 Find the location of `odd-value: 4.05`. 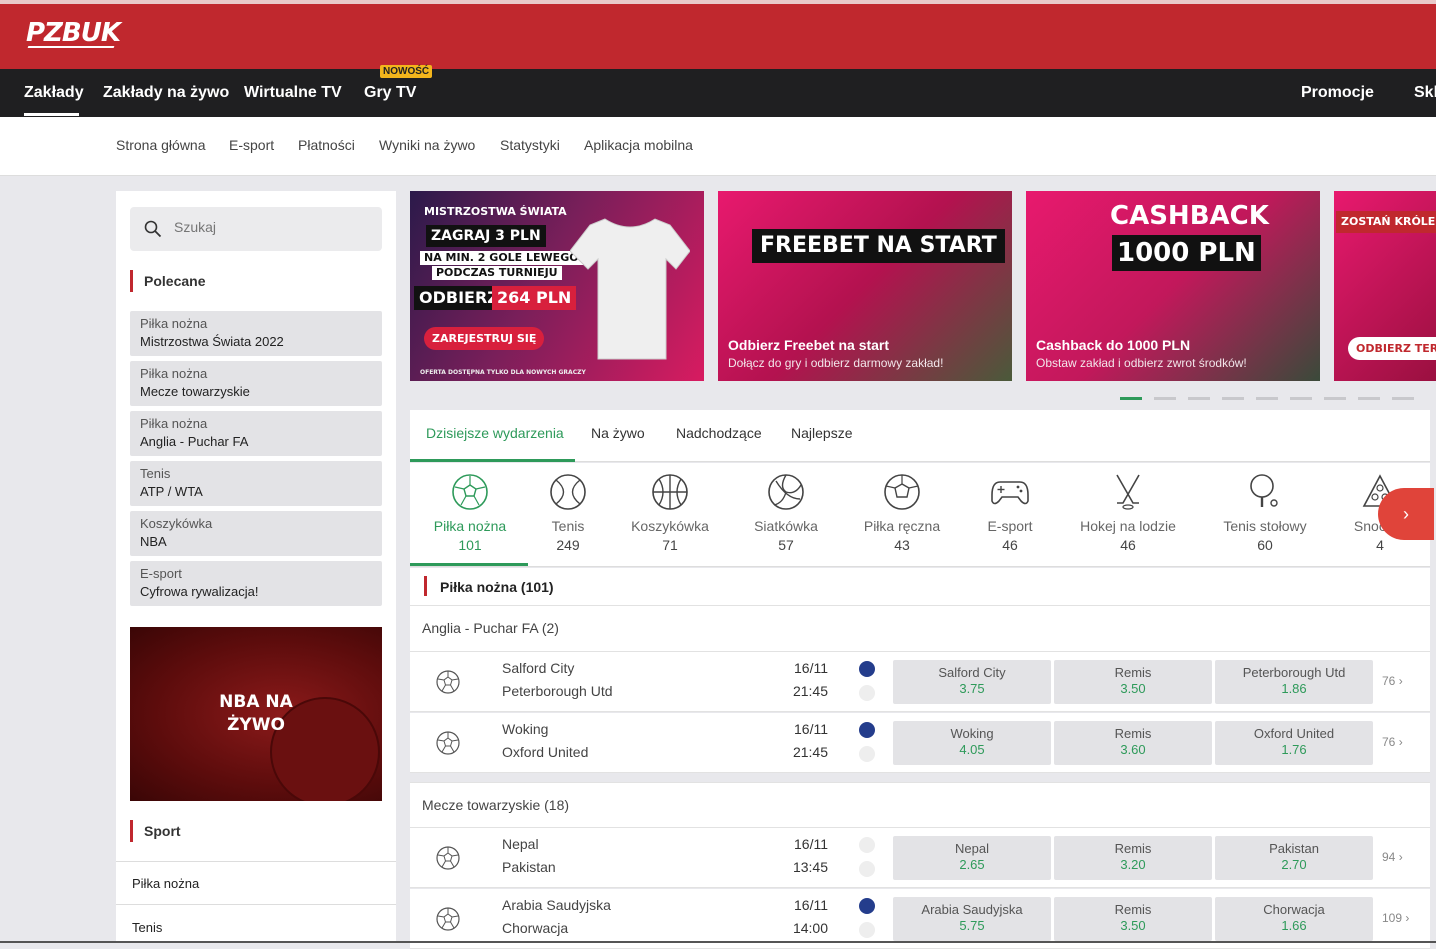

odd-value: 4.05 is located at coordinates (972, 749).